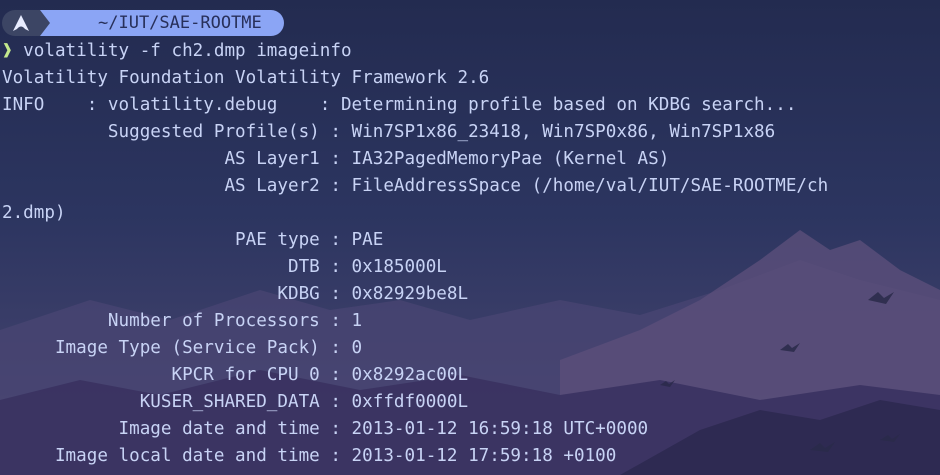 This screenshot has width=940, height=475. Describe the element at coordinates (235, 375) in the screenshot. I see `output-line: KPCR for CPU 0 : 0x8292ac00L` at that location.